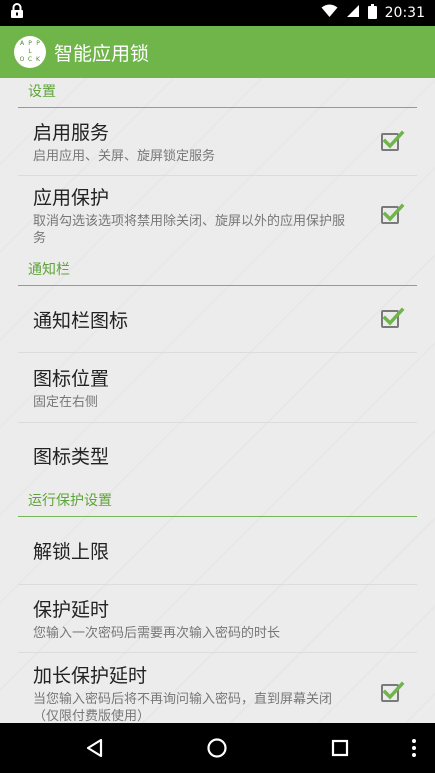  I want to click on enable-service-checkbox, so click(393, 140).